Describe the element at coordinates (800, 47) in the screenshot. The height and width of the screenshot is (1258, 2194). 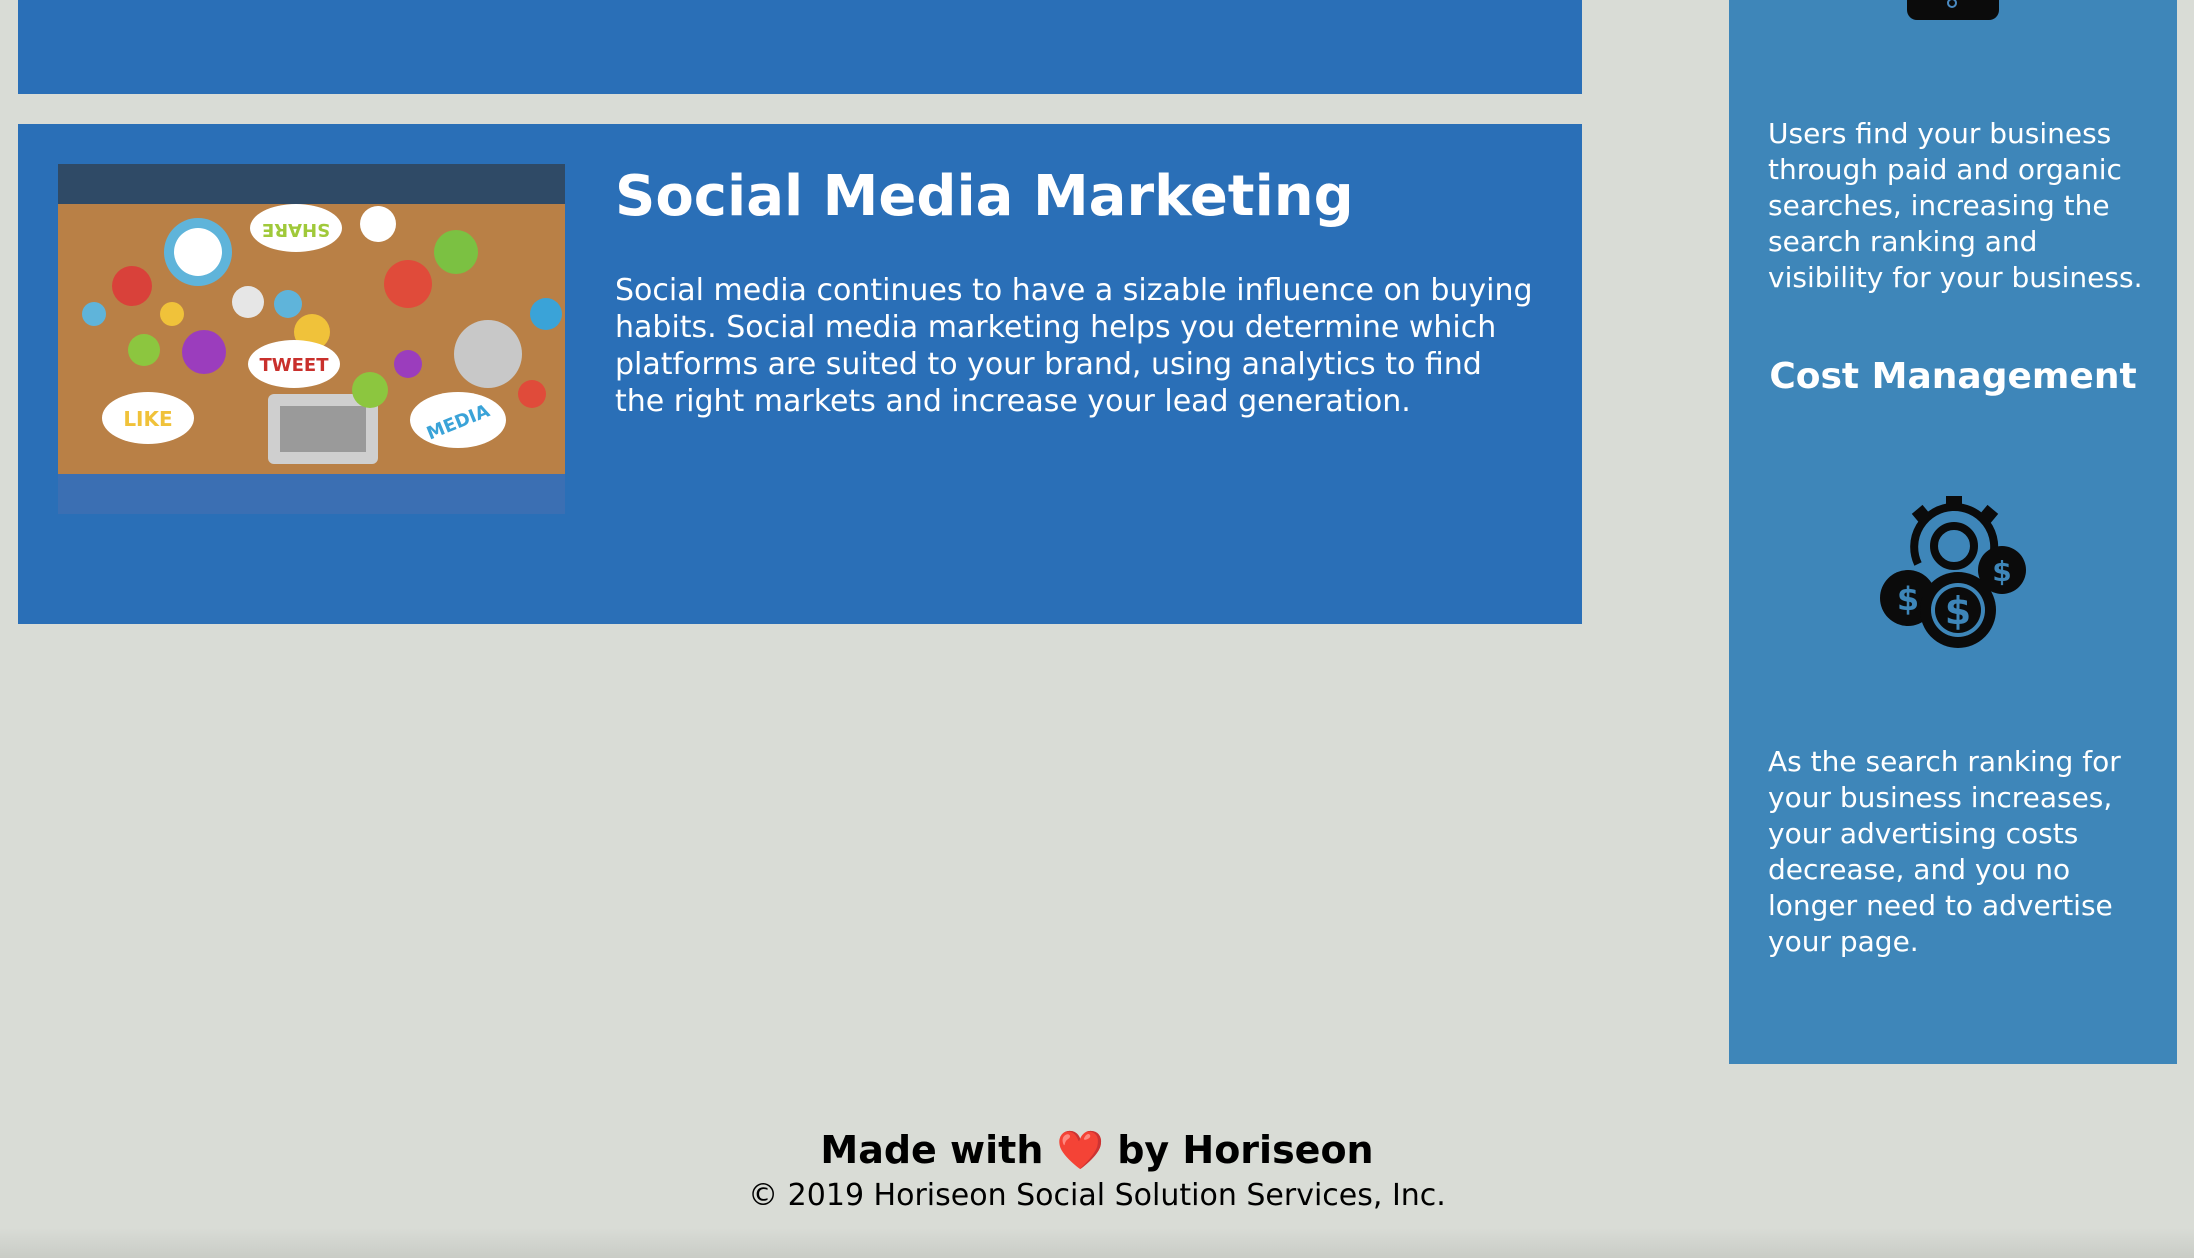
I see `previous-service-card` at that location.